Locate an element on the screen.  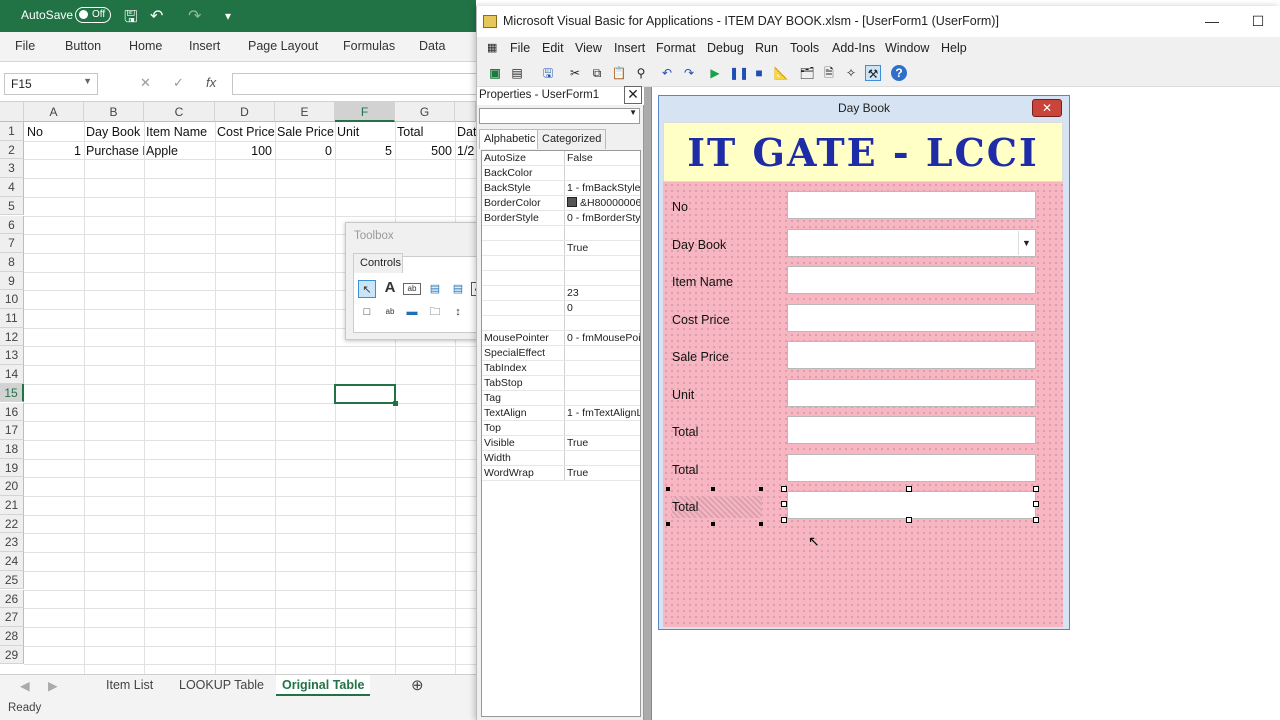
cell-e2: 0 is located at coordinates (305, 151).